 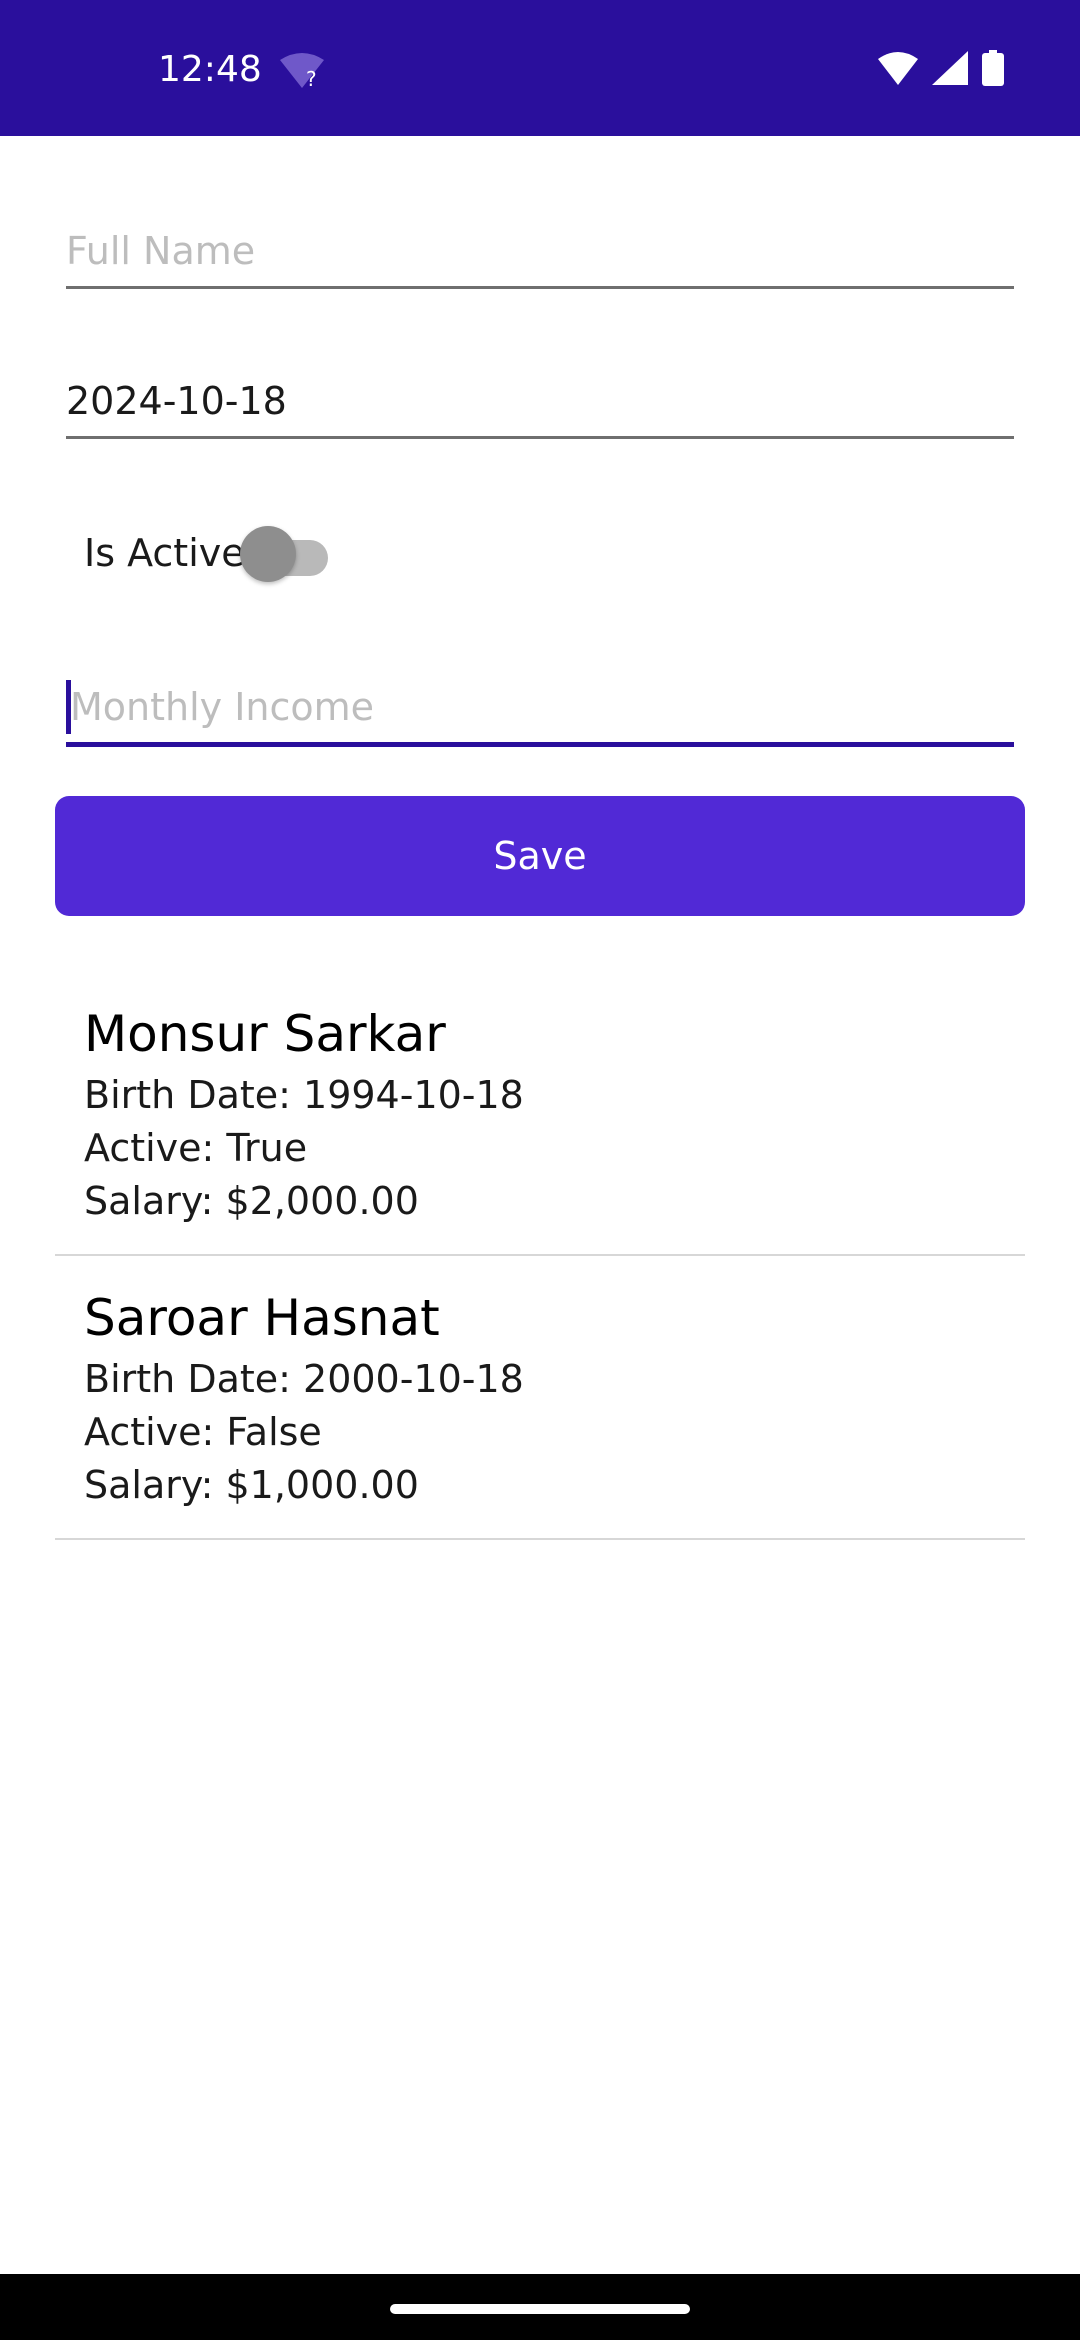 What do you see at coordinates (304, 1095) in the screenshot?
I see `person-birth-date: Birth Date: 1994-10-18` at bounding box center [304, 1095].